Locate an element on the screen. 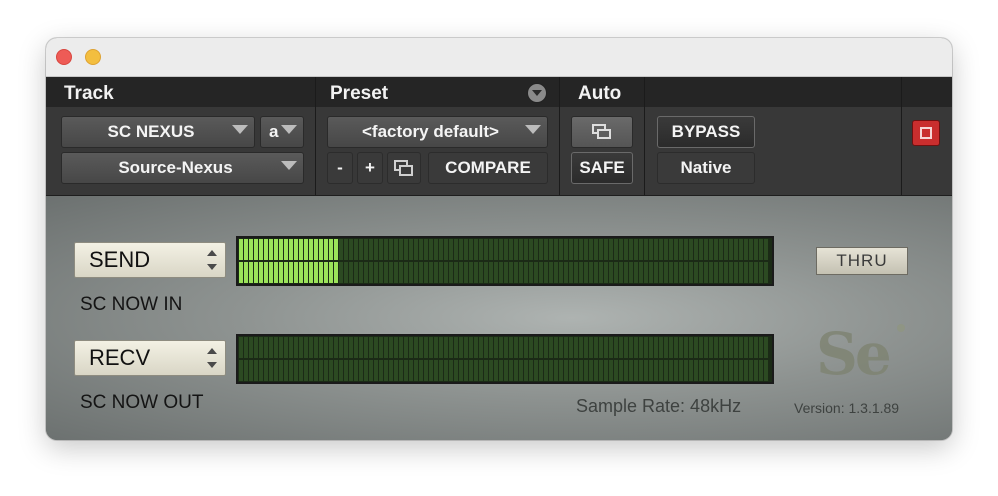  thru-button: THRU is located at coordinates (862, 261).